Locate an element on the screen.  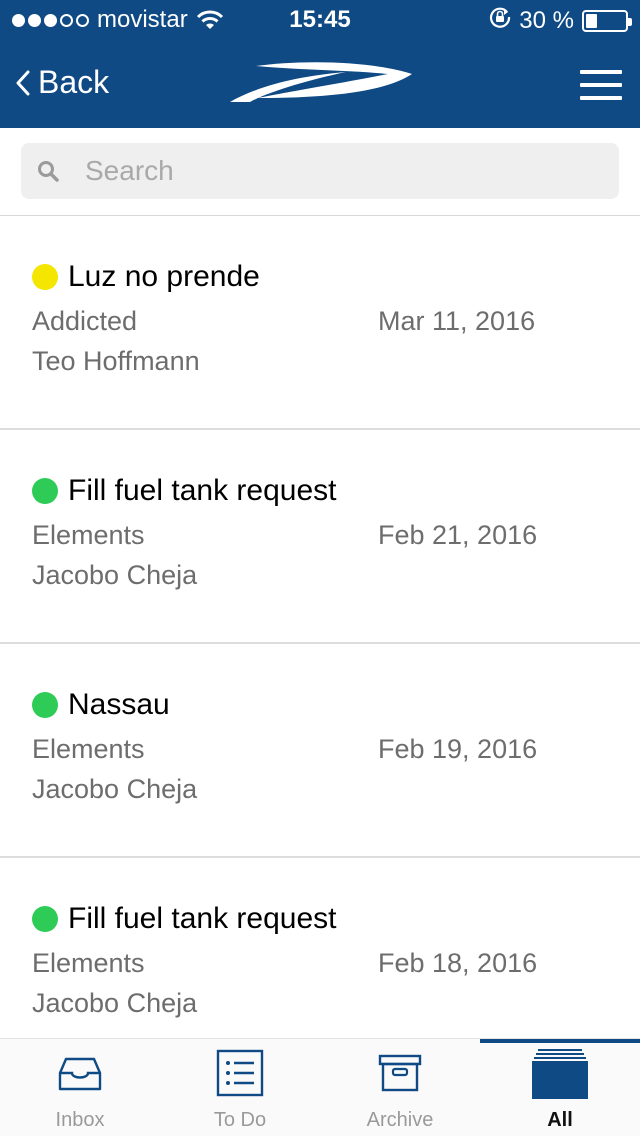
tab-archive: Archive is located at coordinates (400, 1087).